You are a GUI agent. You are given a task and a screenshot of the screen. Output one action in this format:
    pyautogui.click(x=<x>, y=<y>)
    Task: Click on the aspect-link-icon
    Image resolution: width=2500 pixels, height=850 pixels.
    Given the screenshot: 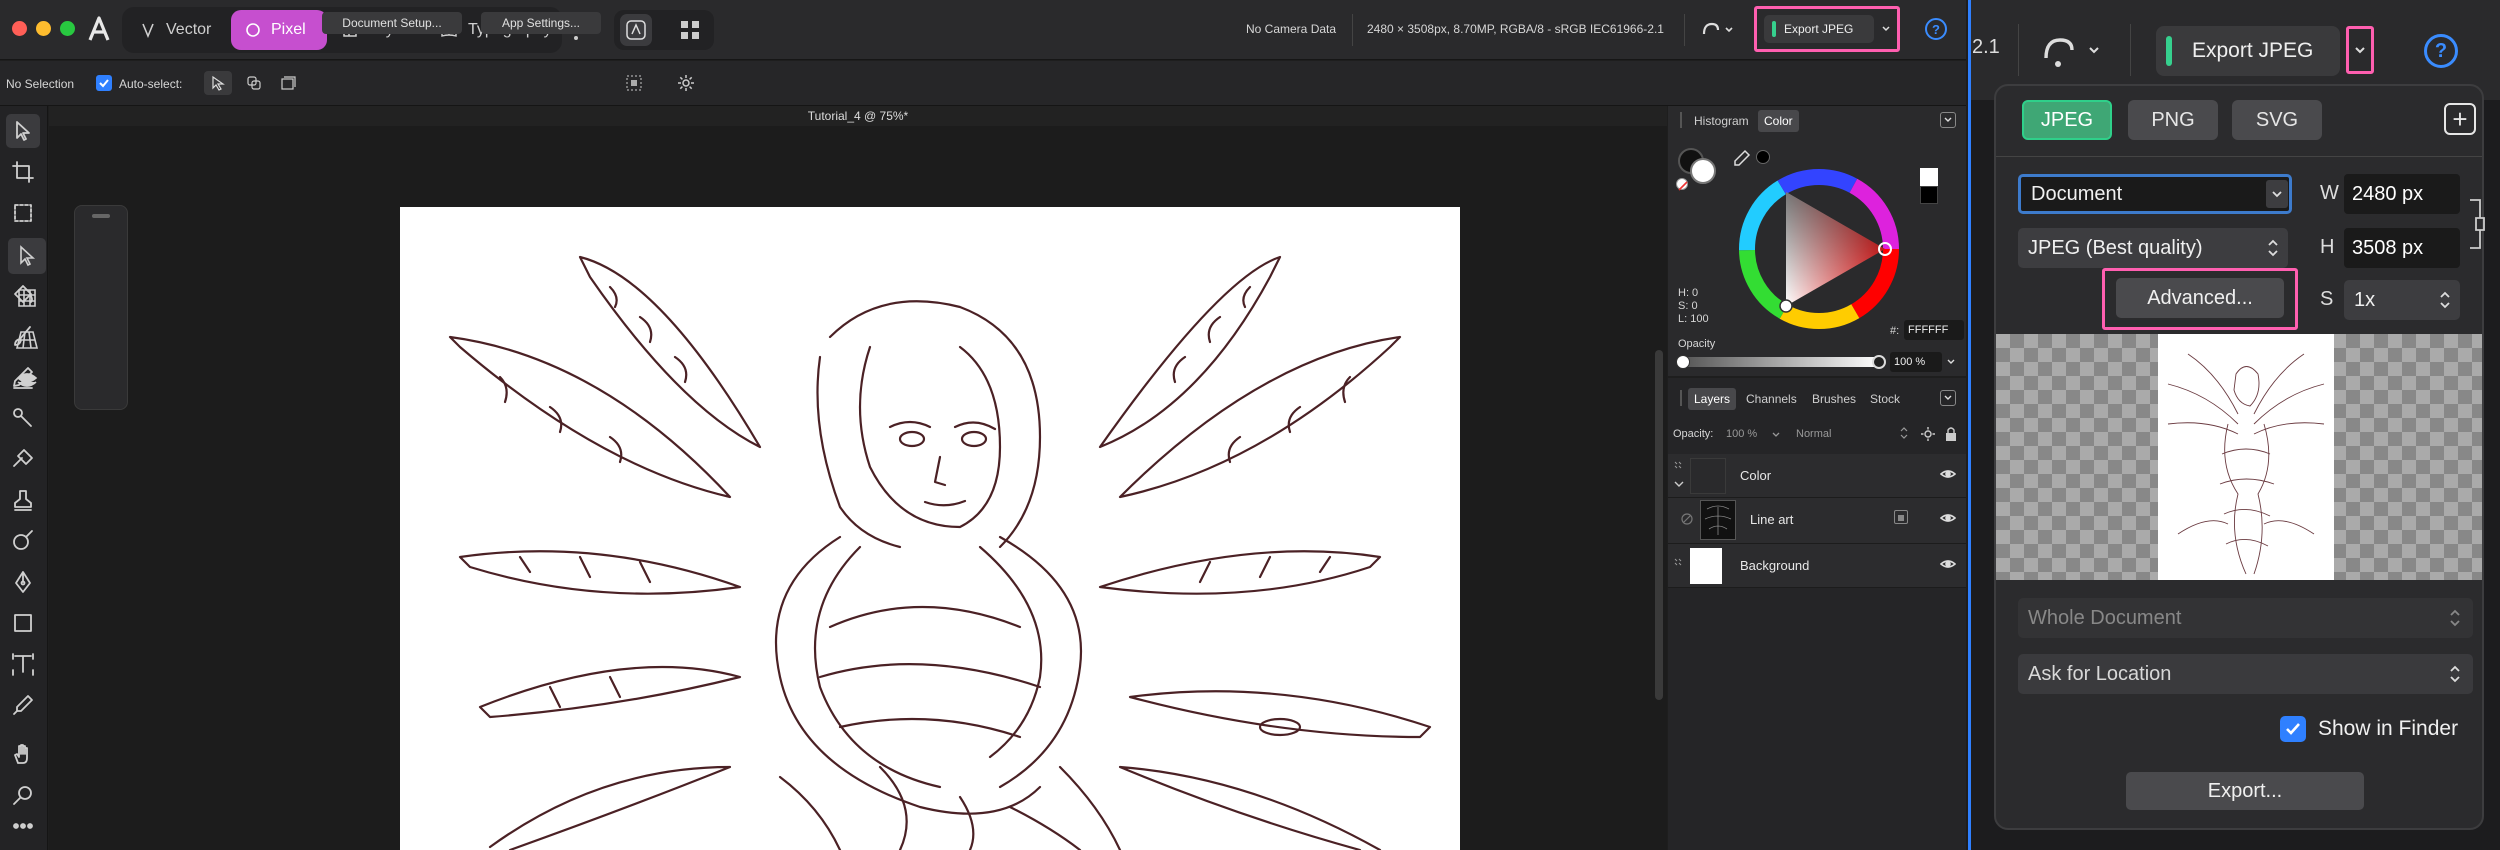 What is the action you would take?
    pyautogui.click(x=2476, y=224)
    